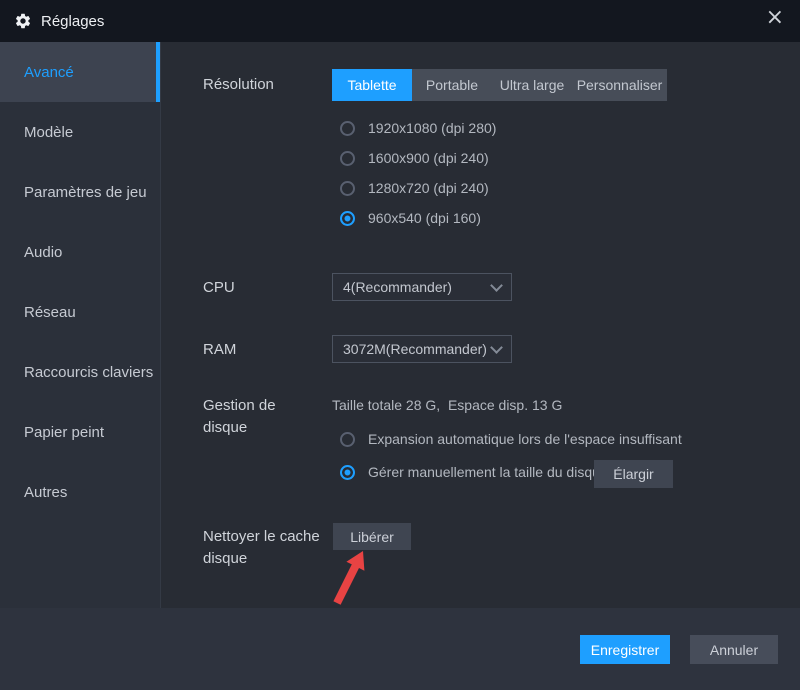 The width and height of the screenshot is (800, 690). I want to click on sidebar-item-raccourcis-claviers: Raccourcis claviers, so click(80, 372).